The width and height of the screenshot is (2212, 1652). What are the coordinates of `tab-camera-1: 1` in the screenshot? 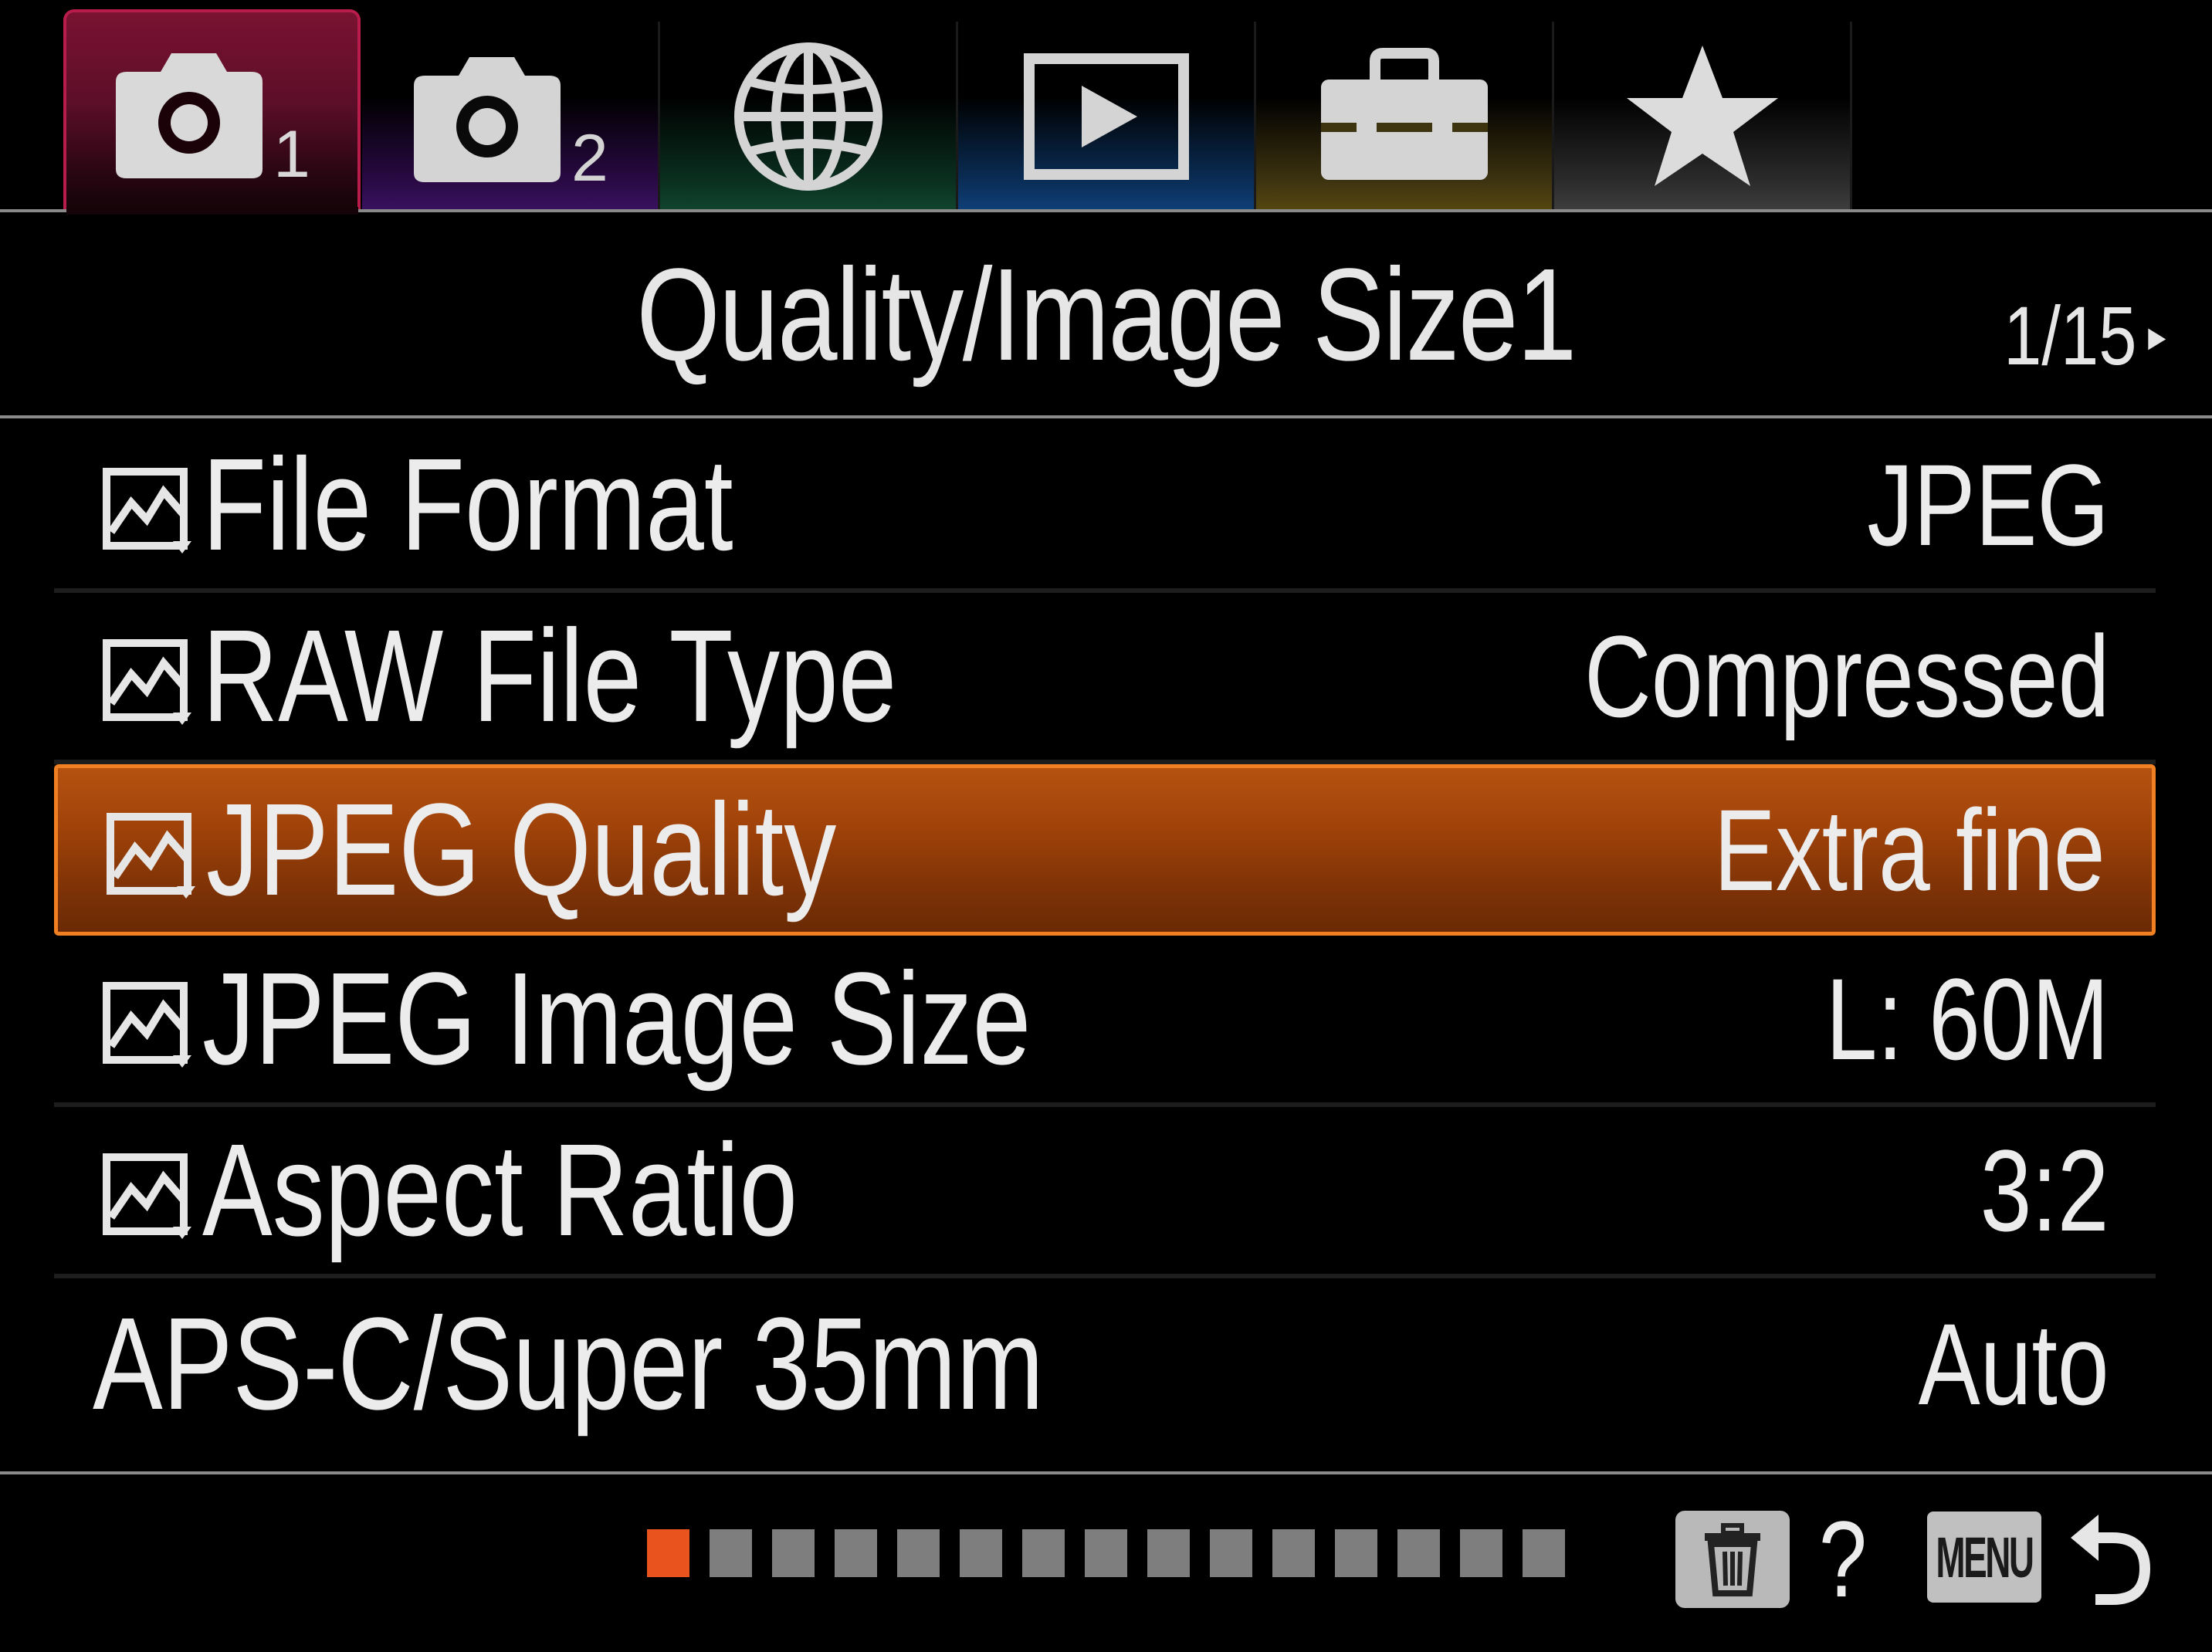 It's located at (212, 111).